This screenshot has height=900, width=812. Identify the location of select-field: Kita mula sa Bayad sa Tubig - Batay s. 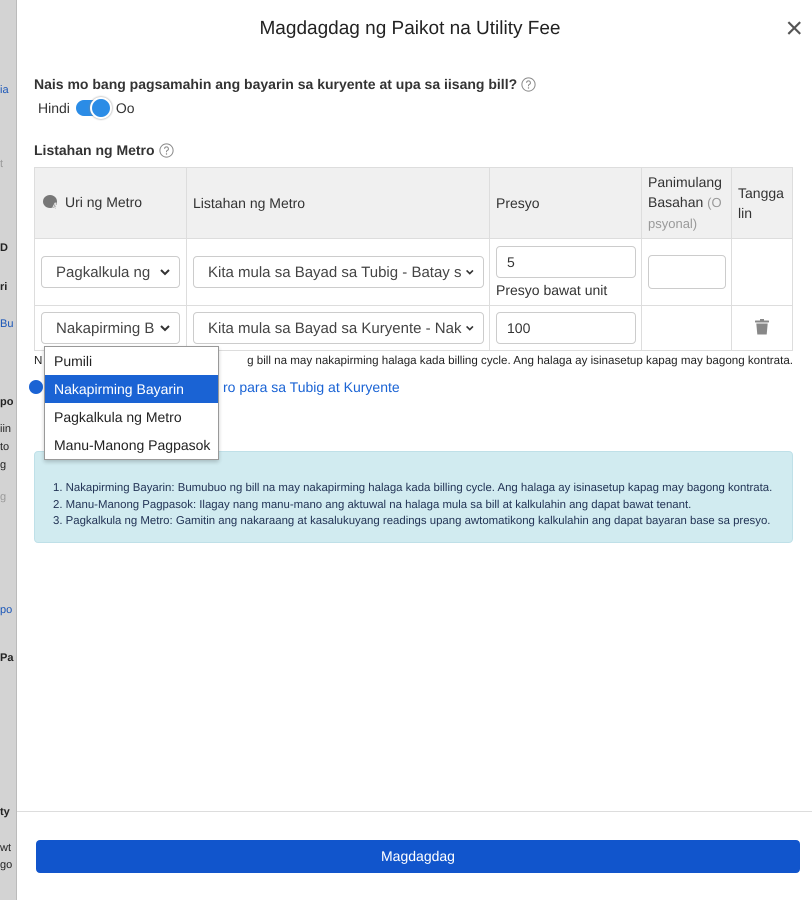
(338, 272).